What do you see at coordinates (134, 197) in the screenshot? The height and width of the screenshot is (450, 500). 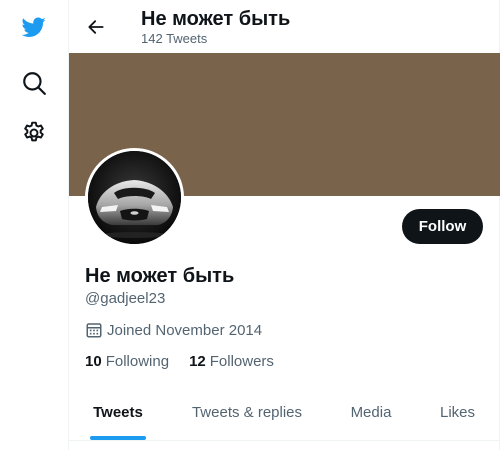 I see `avatar` at bounding box center [134, 197].